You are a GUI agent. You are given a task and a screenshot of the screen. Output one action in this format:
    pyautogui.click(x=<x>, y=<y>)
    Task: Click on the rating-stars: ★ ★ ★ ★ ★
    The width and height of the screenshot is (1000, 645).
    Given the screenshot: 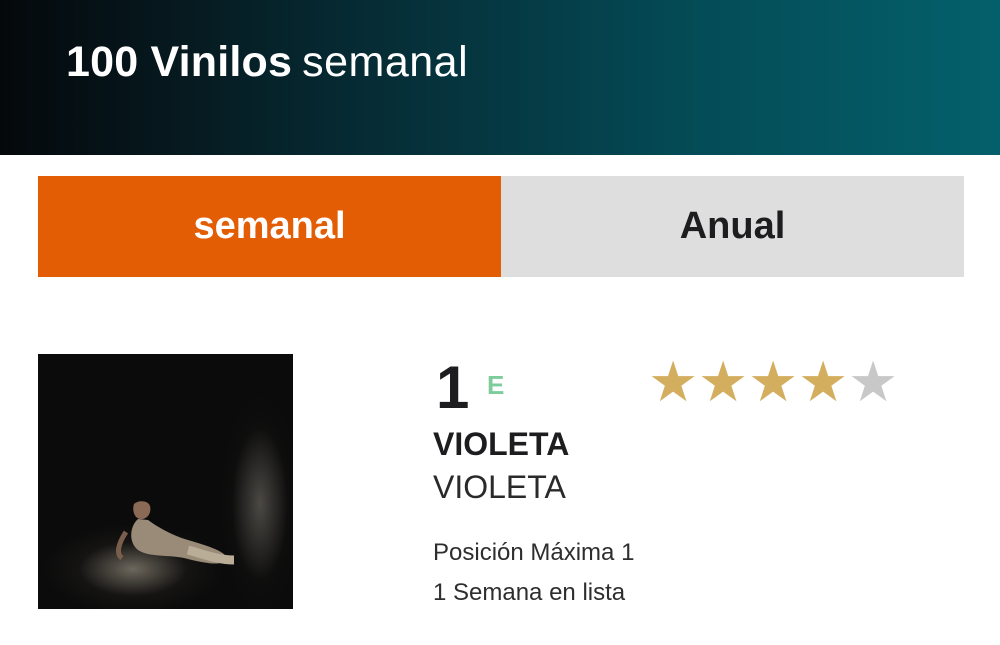 What is the action you would take?
    pyautogui.click(x=773, y=381)
    